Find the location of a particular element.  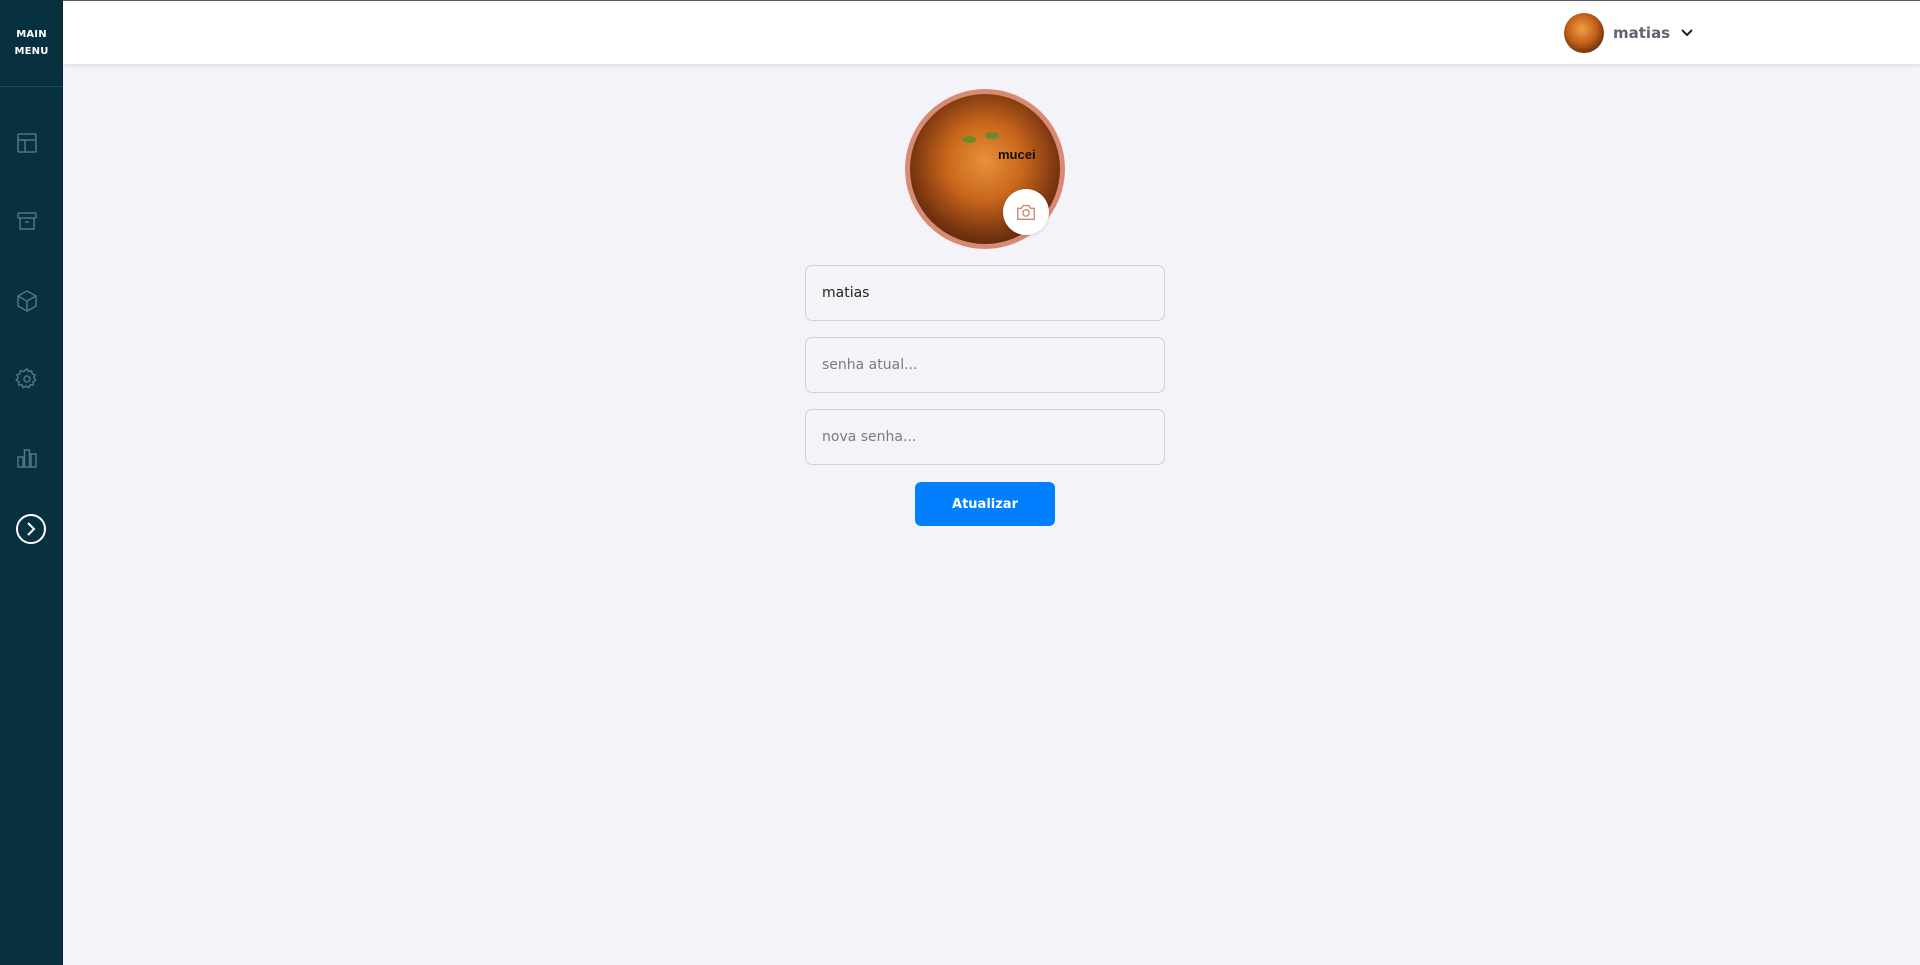

box-icon is located at coordinates (27, 301).